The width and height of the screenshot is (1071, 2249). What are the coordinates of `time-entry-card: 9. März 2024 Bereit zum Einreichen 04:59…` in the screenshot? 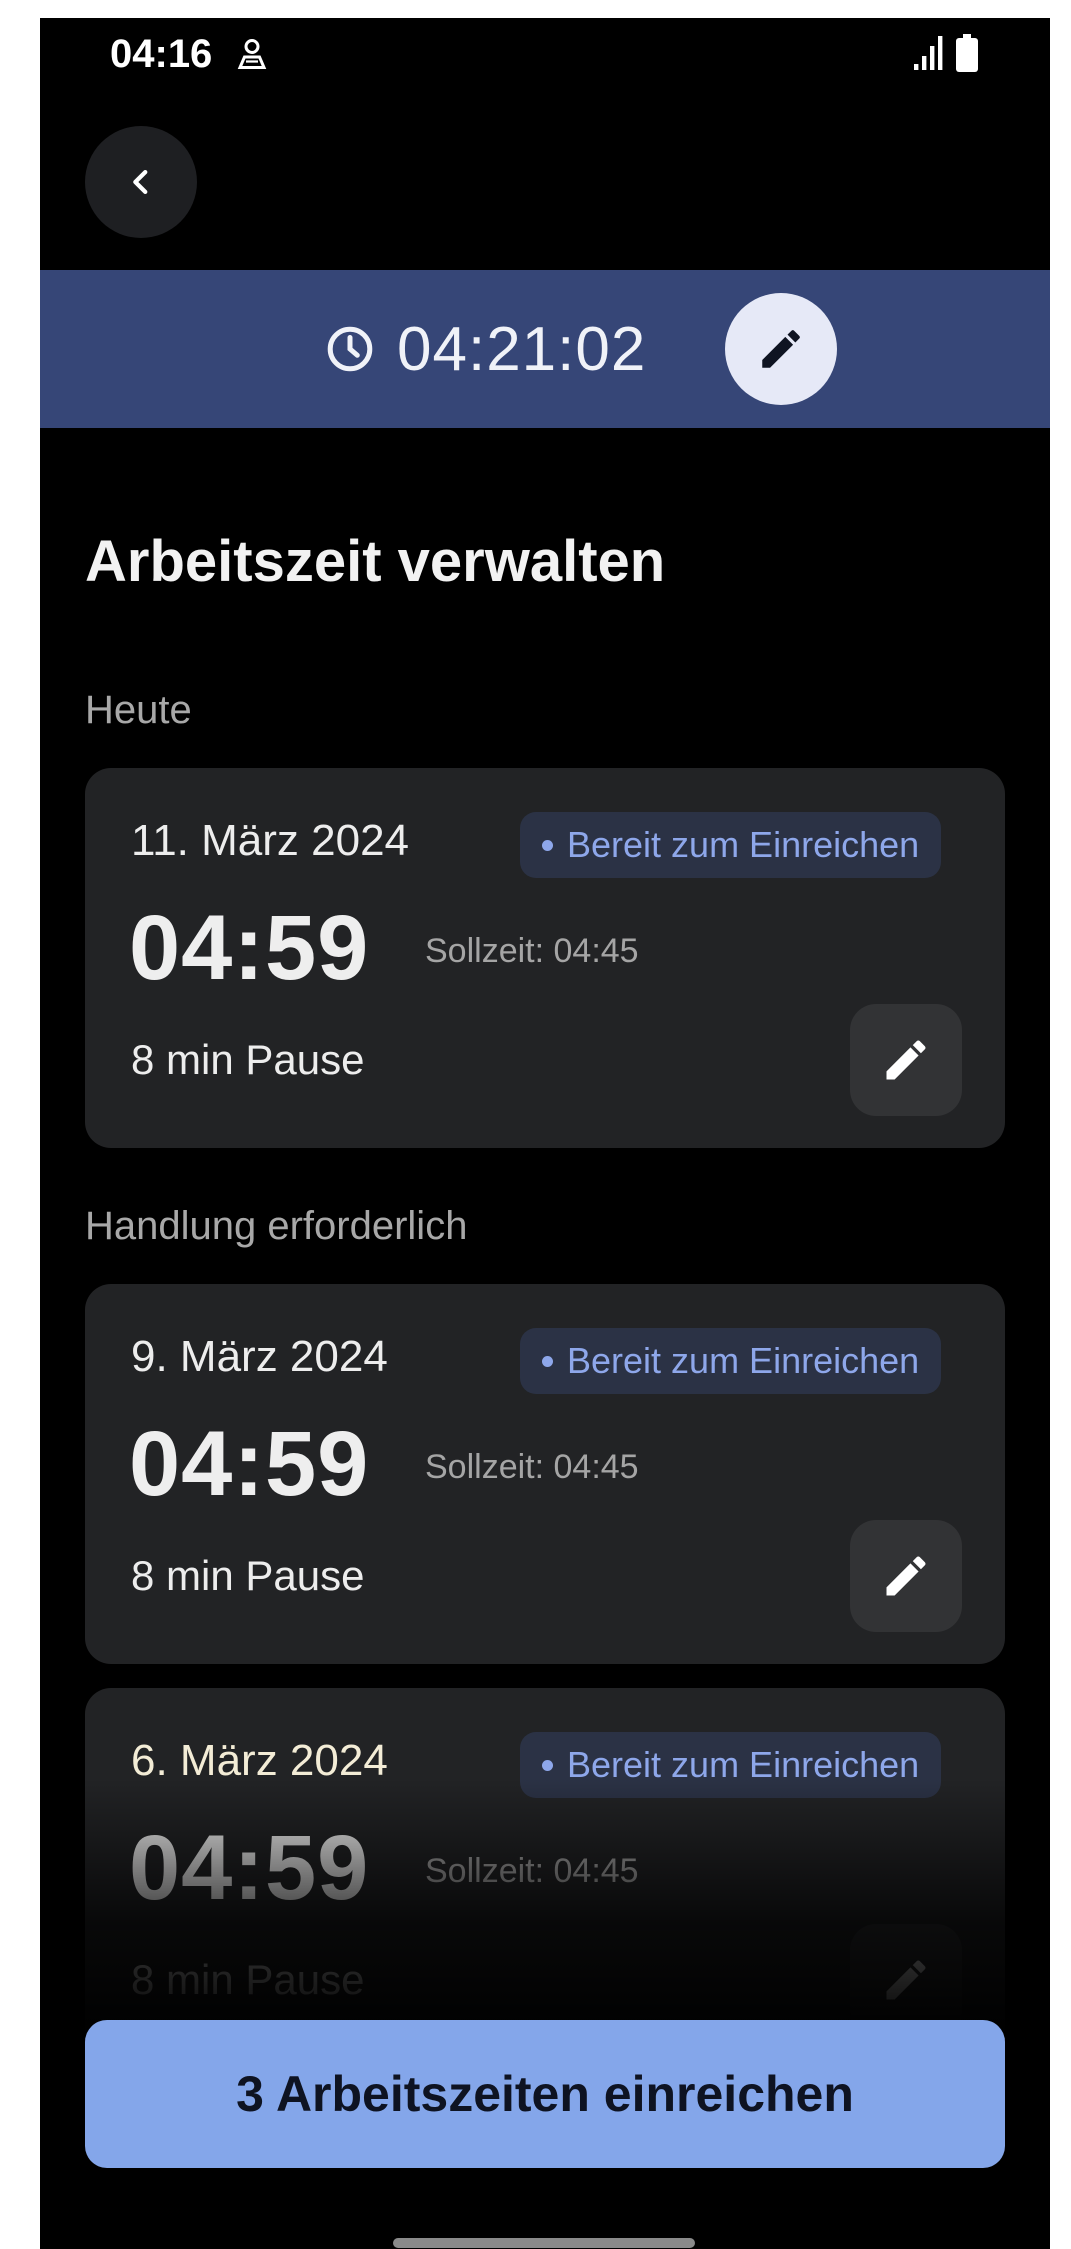 It's located at (545, 1474).